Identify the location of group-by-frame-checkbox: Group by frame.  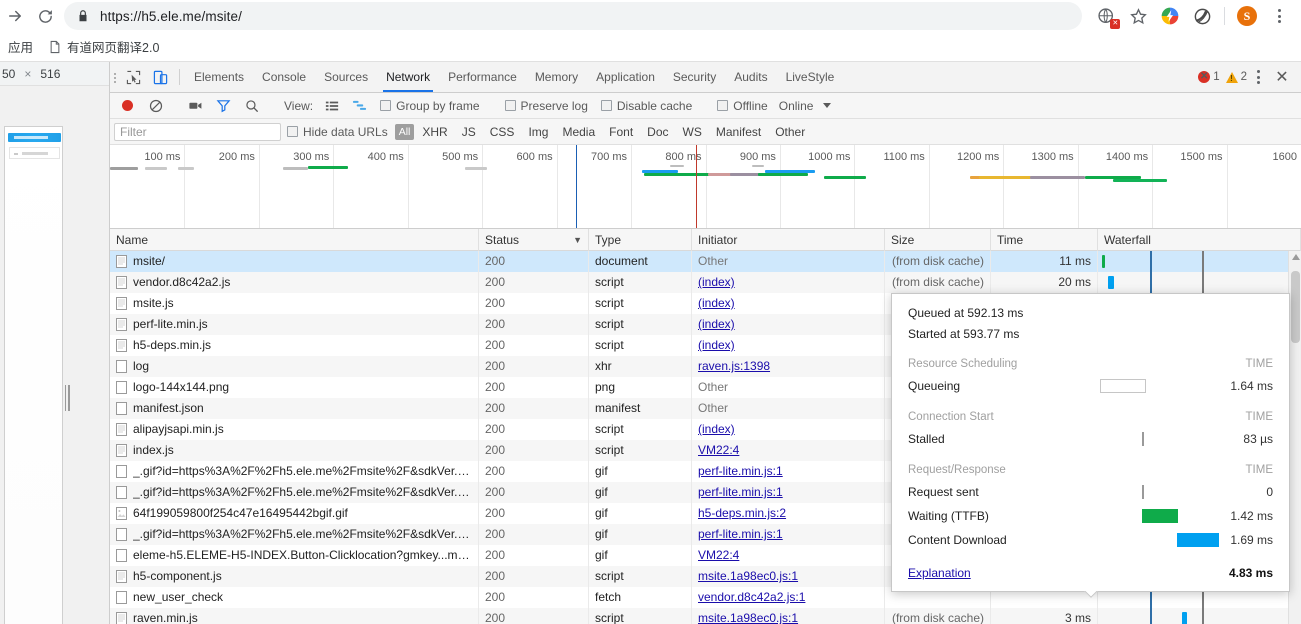
(429, 106).